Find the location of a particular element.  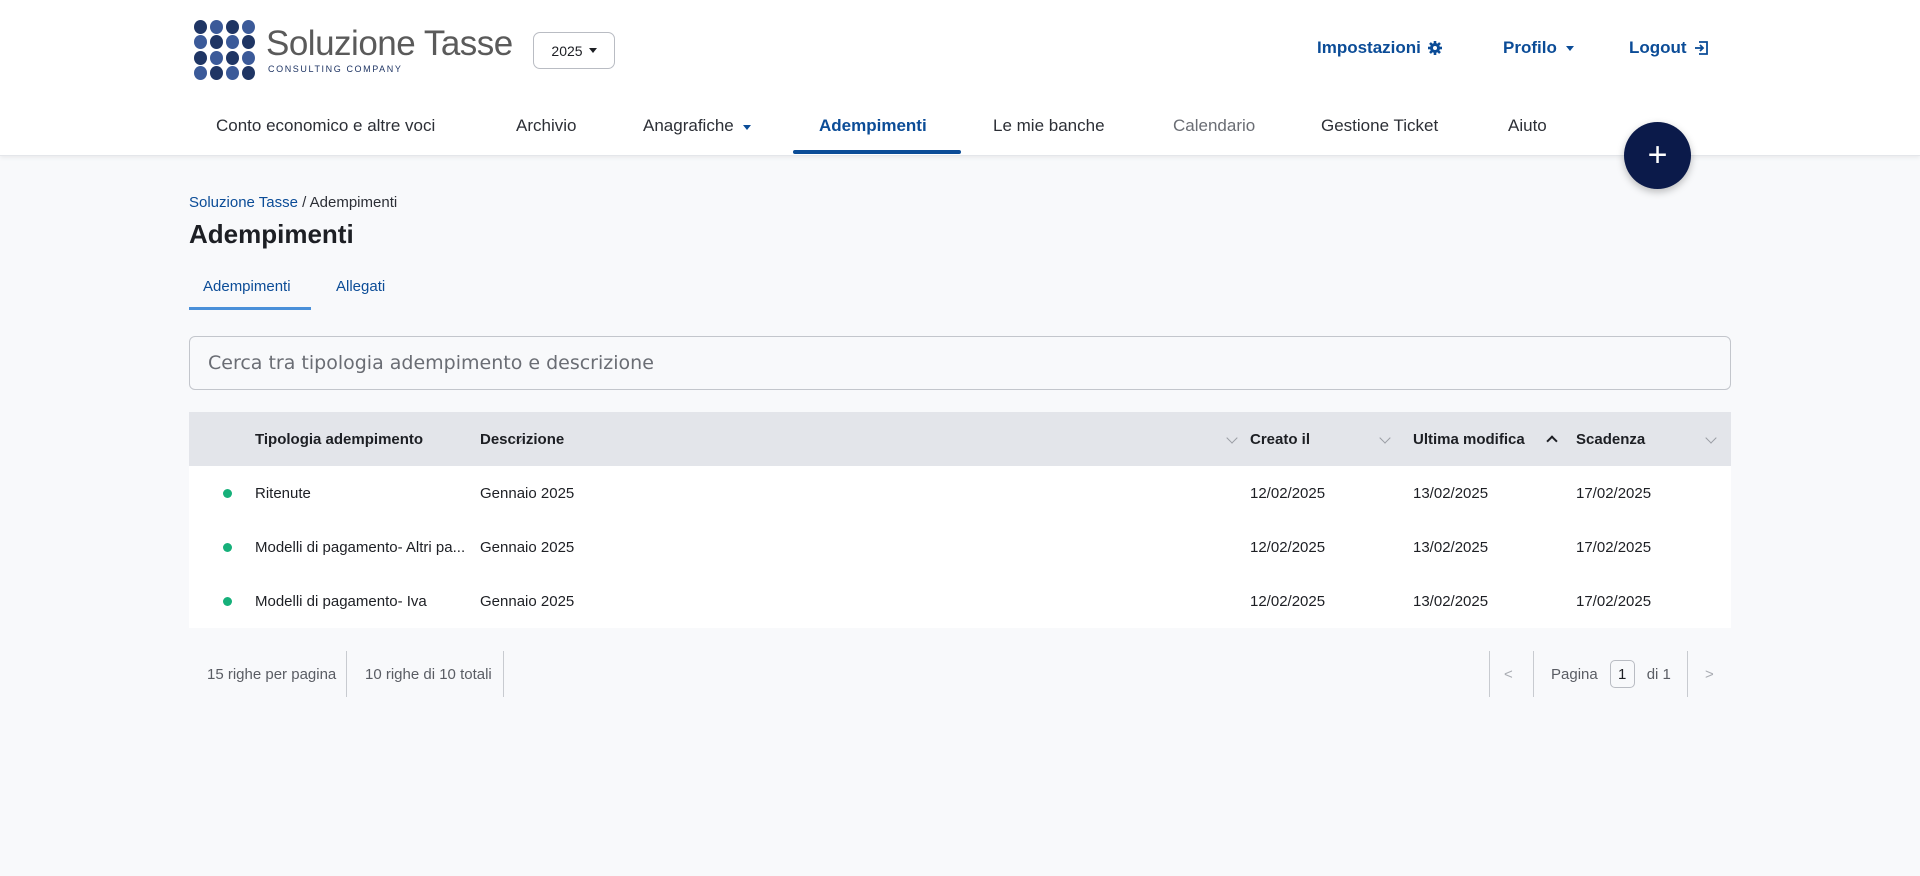

nav-item-anagrafiche-label: Anagrafiche is located at coordinates (688, 125).